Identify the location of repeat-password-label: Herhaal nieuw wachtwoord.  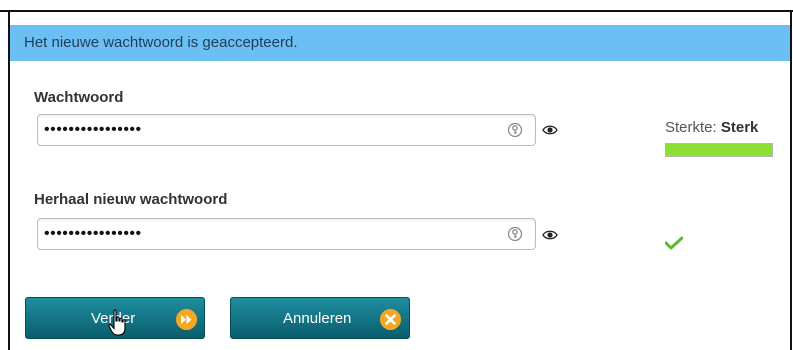
(131, 199).